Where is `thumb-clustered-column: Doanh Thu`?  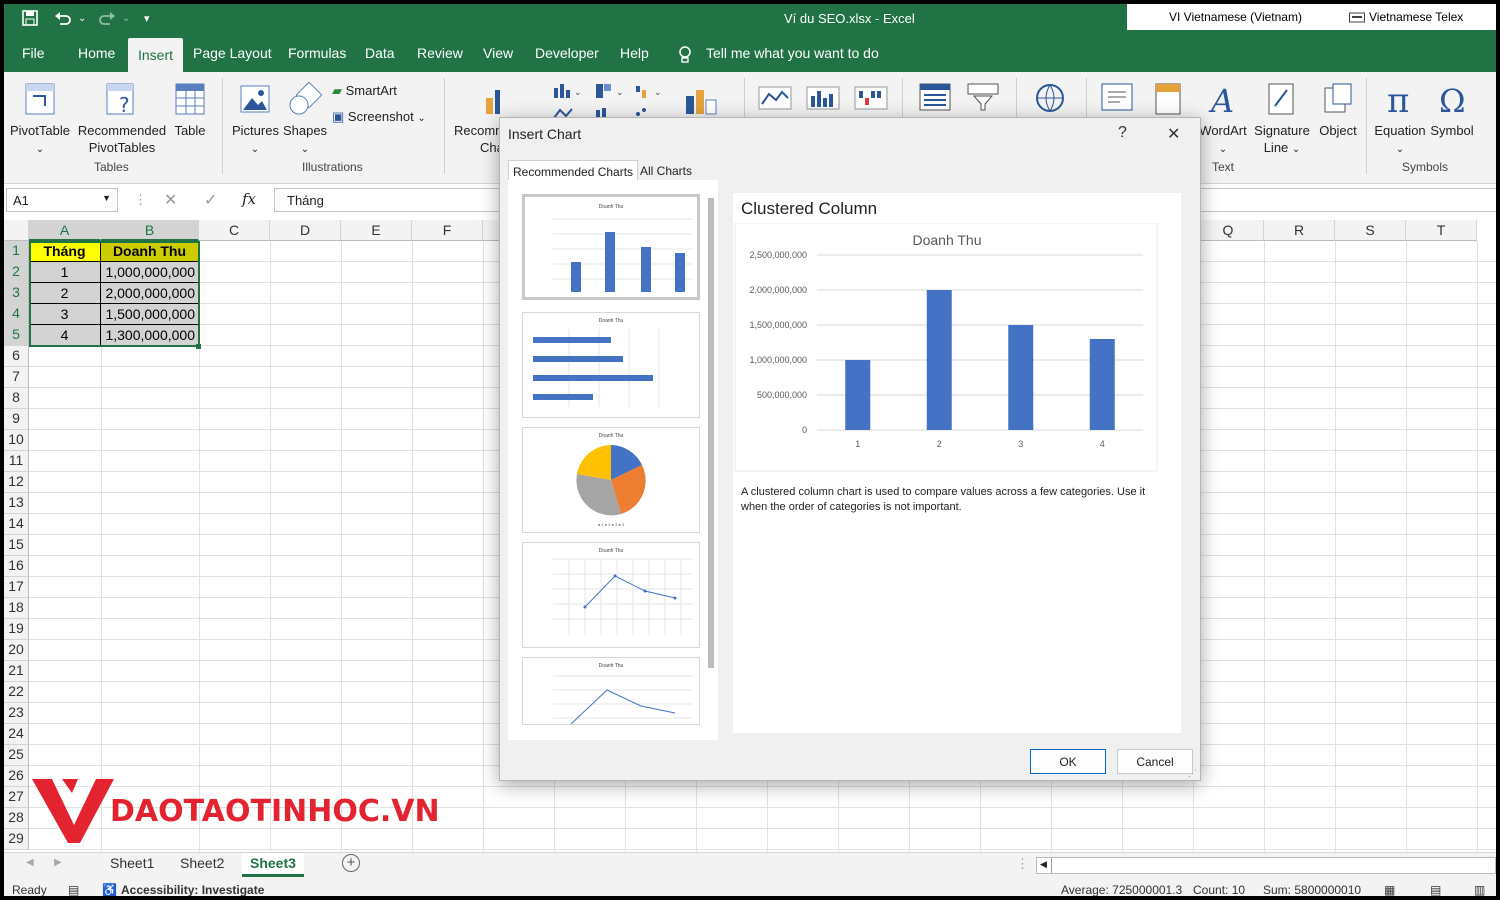
thumb-clustered-column: Doanh Thu is located at coordinates (611, 247).